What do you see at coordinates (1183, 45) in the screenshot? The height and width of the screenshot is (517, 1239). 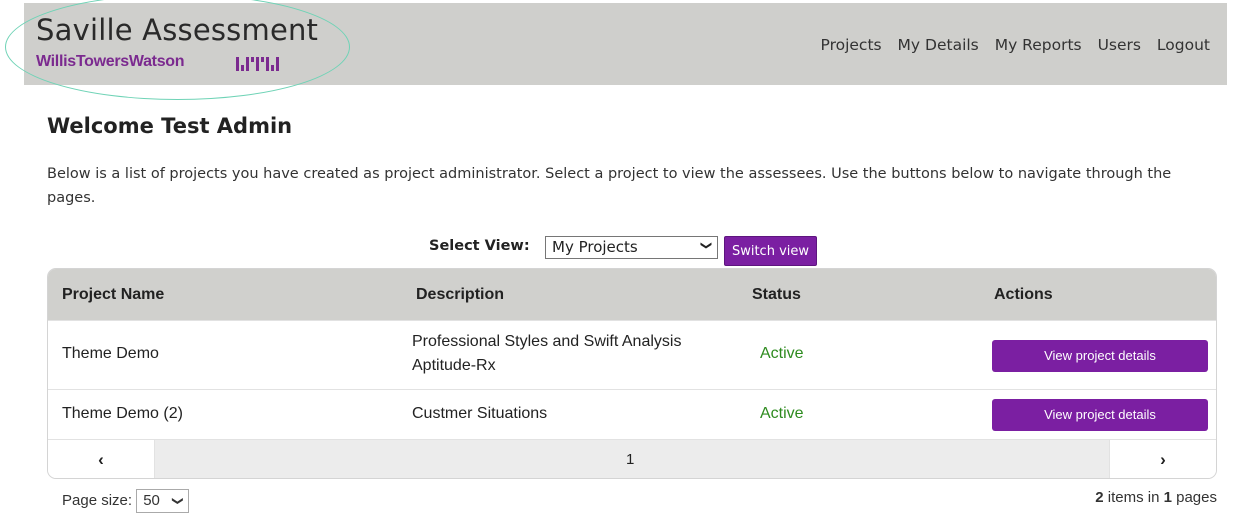 I see `nav-logout: Logout` at bounding box center [1183, 45].